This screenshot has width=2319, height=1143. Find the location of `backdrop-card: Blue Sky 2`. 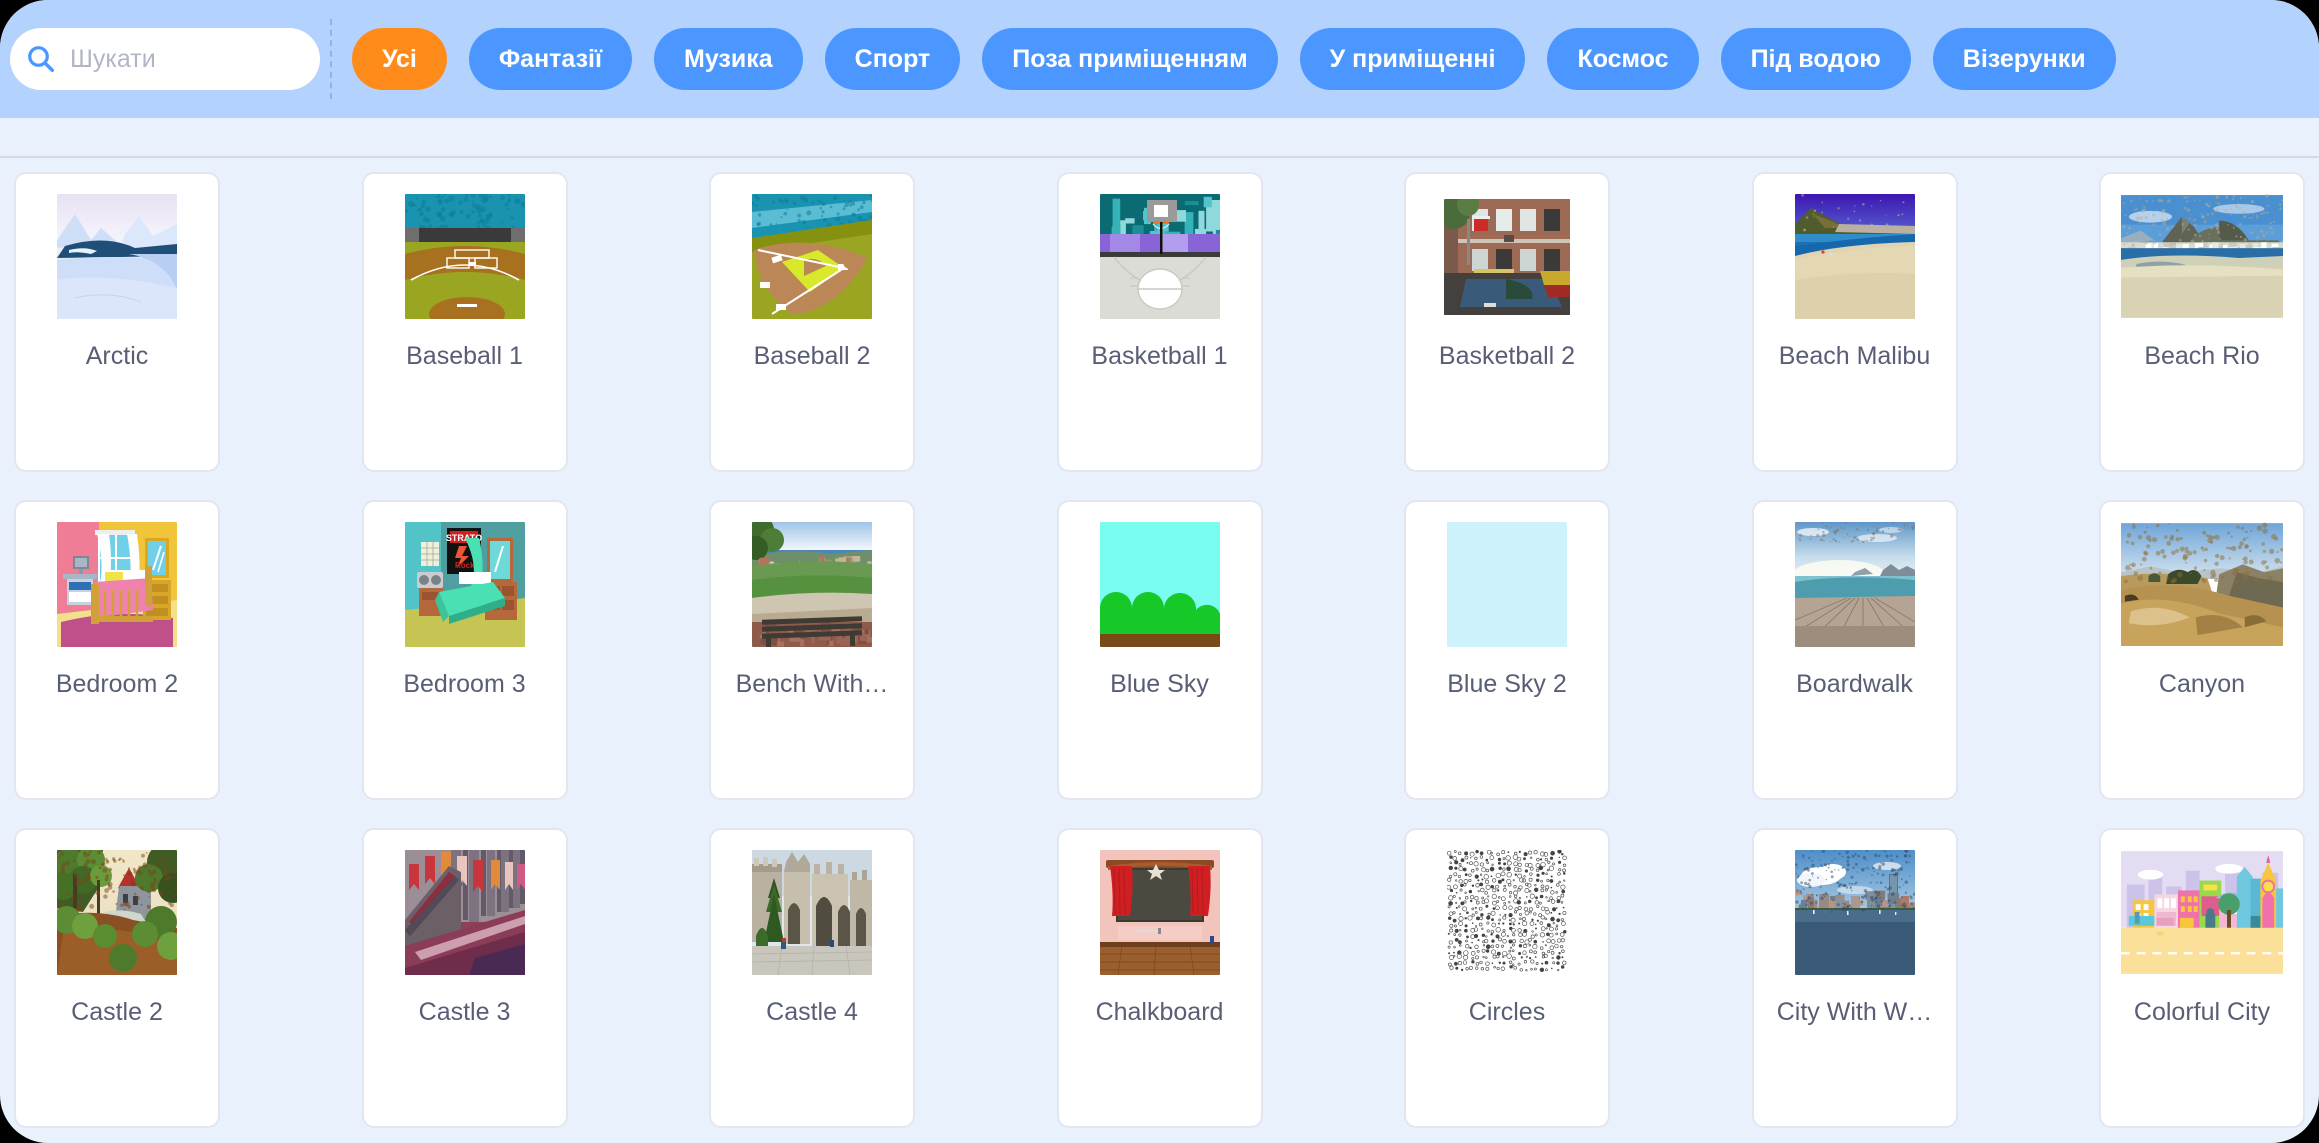

backdrop-card: Blue Sky 2 is located at coordinates (1507, 650).